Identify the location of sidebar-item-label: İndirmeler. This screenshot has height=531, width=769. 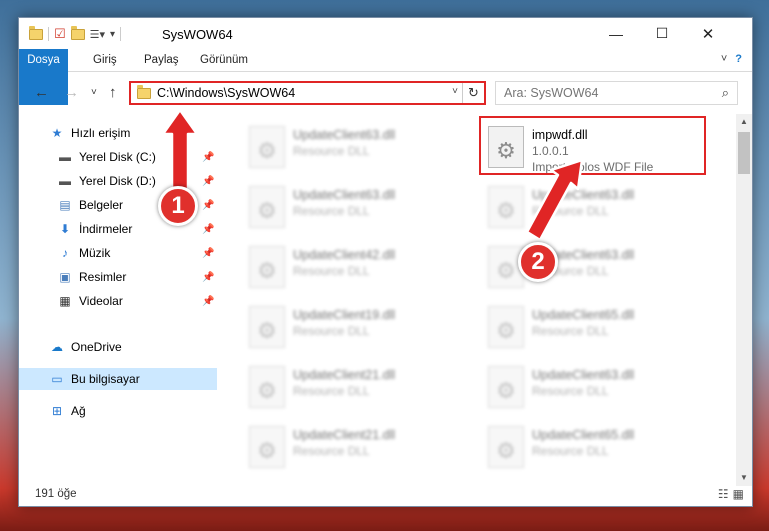
(106, 229).